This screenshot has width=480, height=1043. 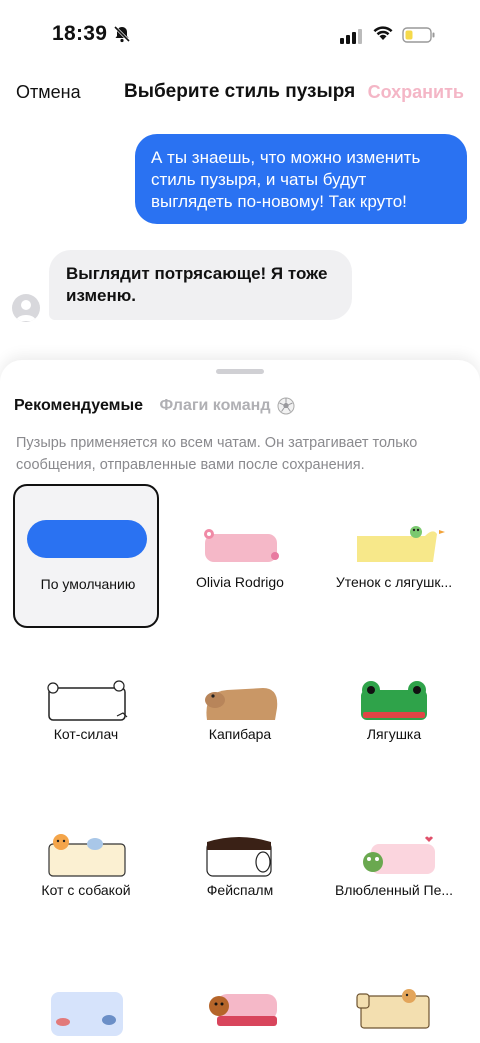 I want to click on wifi-icon, so click(x=383, y=33).